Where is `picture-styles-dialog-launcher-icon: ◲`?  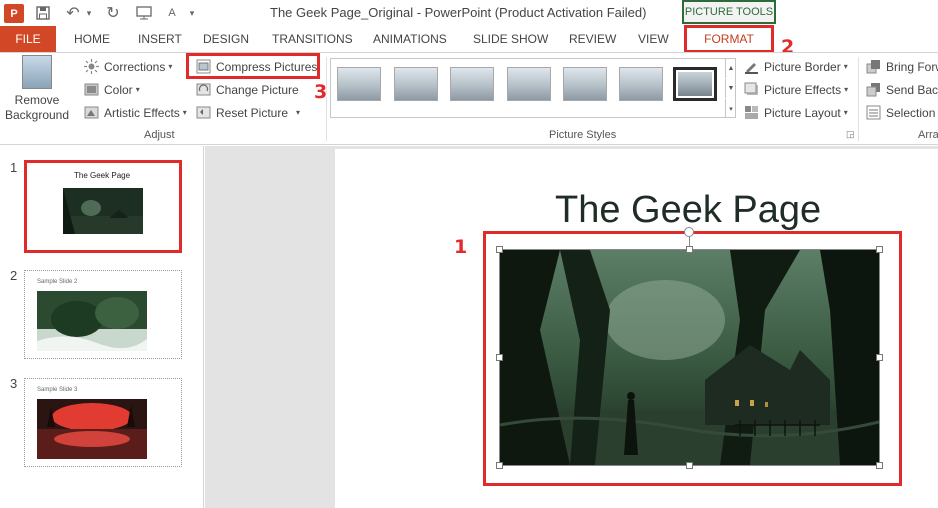 picture-styles-dialog-launcher-icon: ◲ is located at coordinates (850, 134).